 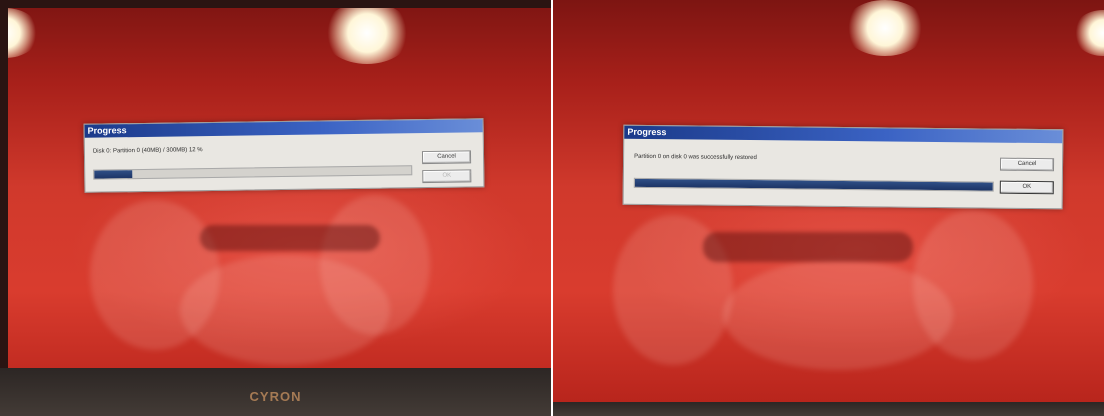 What do you see at coordinates (275, 4) in the screenshot?
I see `monitor-bezel-top` at bounding box center [275, 4].